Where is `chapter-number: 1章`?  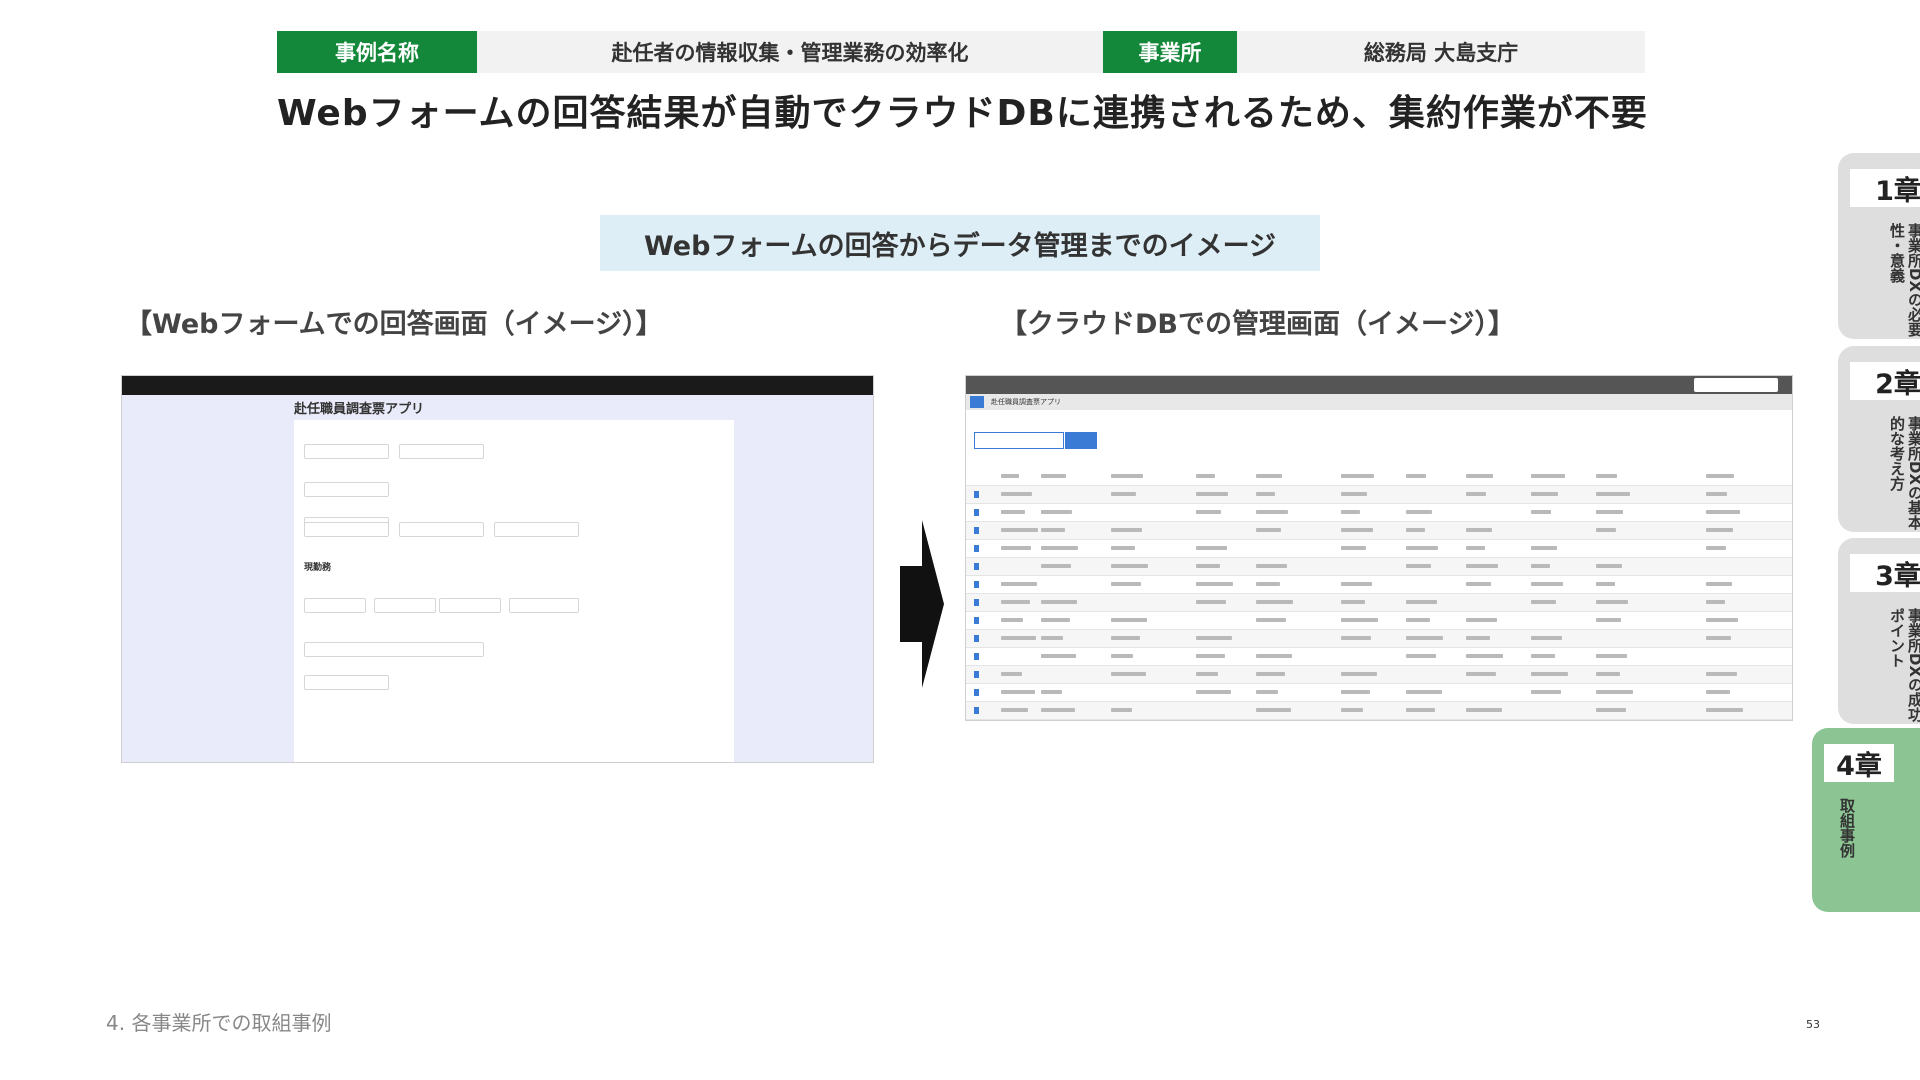
chapter-number: 1章 is located at coordinates (1885, 188).